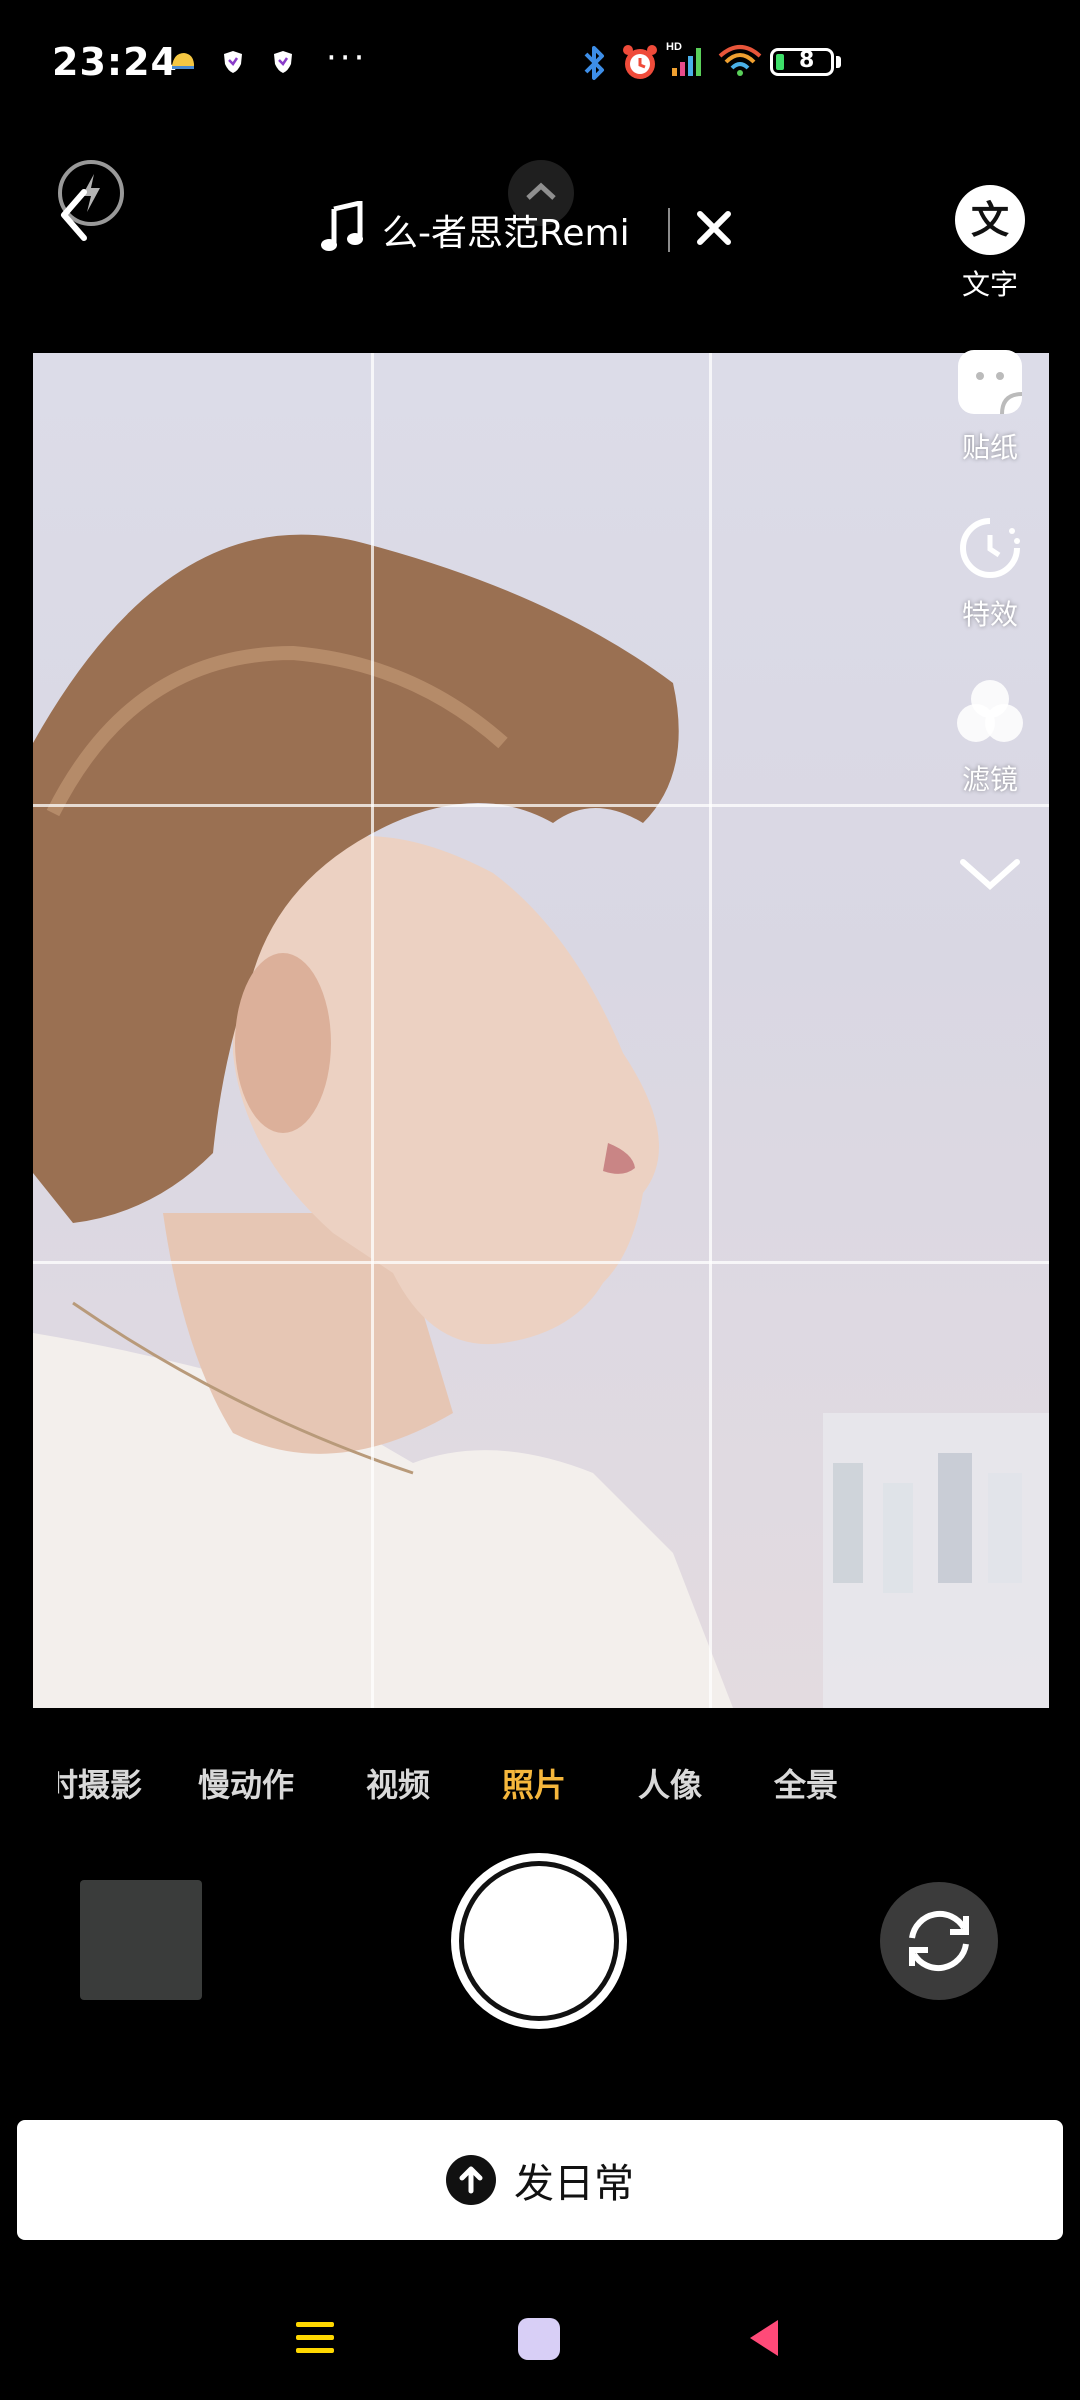 This screenshot has height=2400, width=1080. Describe the element at coordinates (688, 62) in the screenshot. I see `signal-hd-icon: HD` at that location.